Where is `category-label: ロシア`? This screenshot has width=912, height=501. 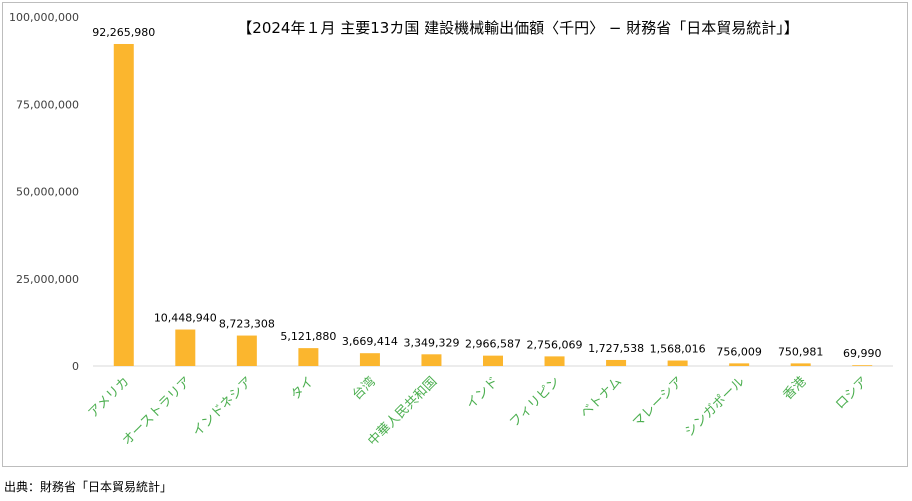 category-label: ロシア is located at coordinates (852, 393).